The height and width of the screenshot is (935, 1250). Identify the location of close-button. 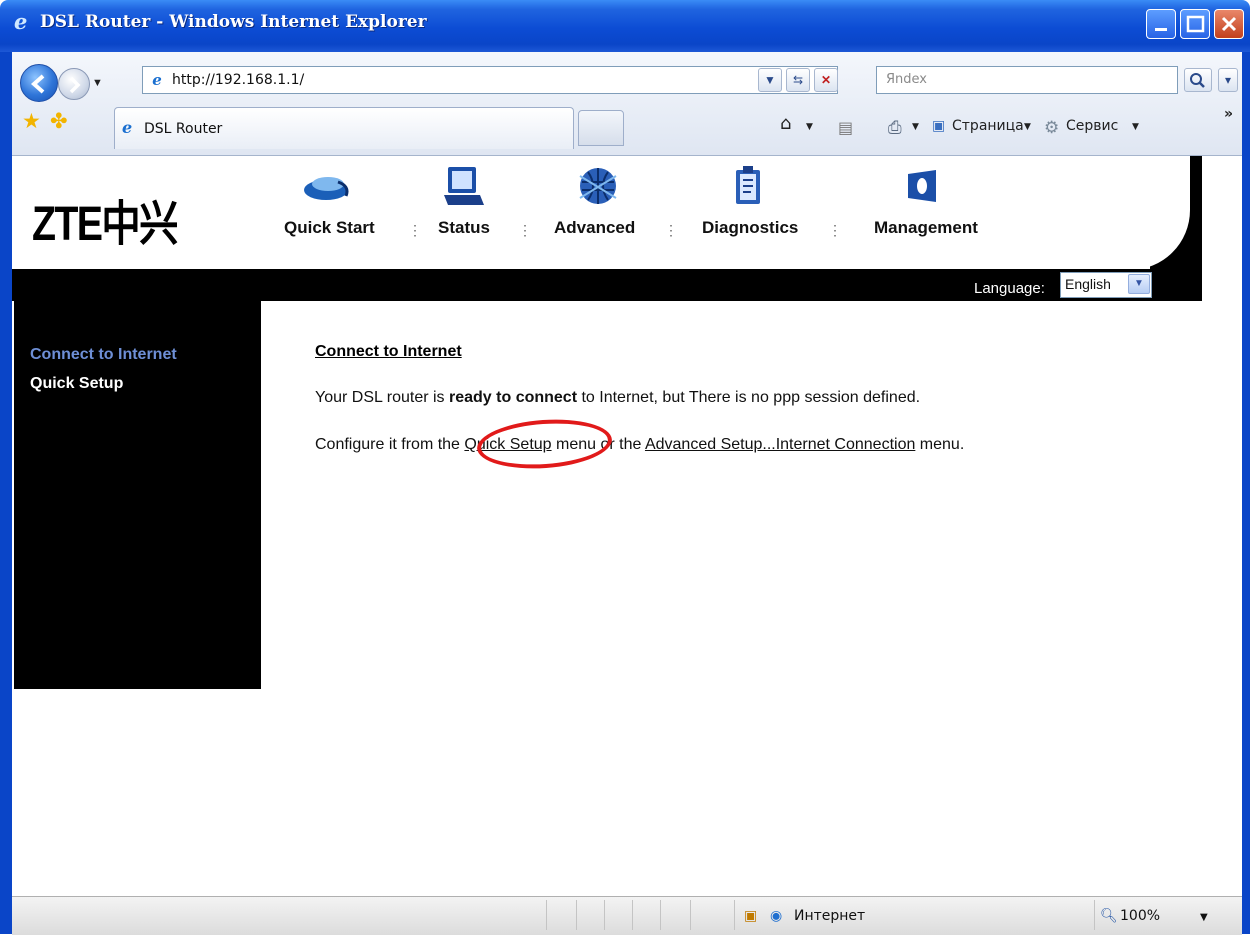
(1229, 24).